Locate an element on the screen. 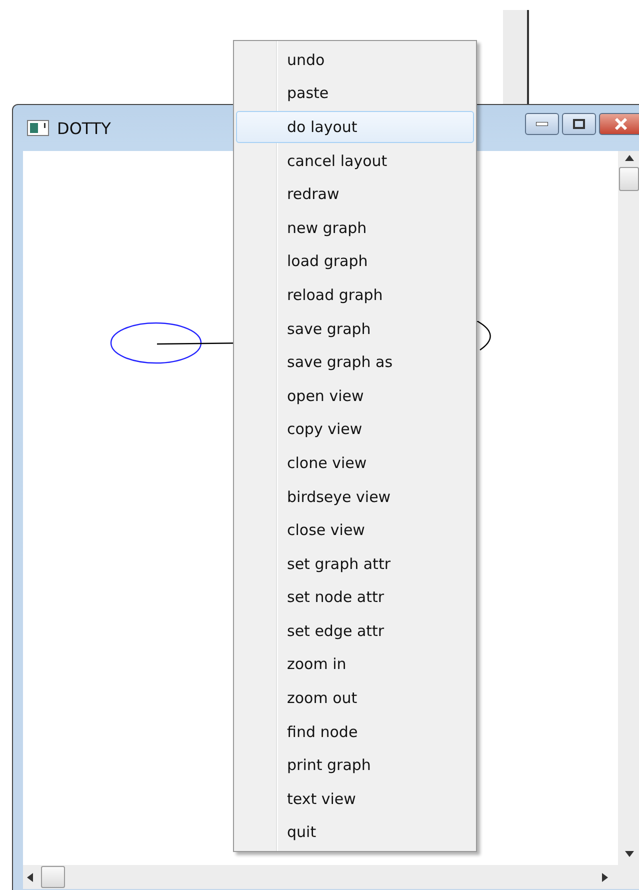  vertical-scrollbar is located at coordinates (628, 508).